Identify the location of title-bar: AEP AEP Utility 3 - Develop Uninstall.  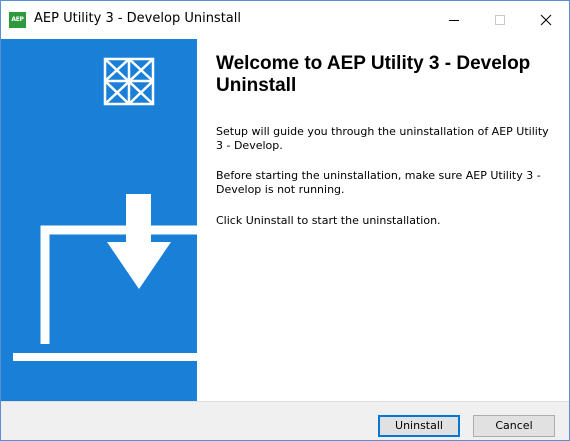
(285, 20).